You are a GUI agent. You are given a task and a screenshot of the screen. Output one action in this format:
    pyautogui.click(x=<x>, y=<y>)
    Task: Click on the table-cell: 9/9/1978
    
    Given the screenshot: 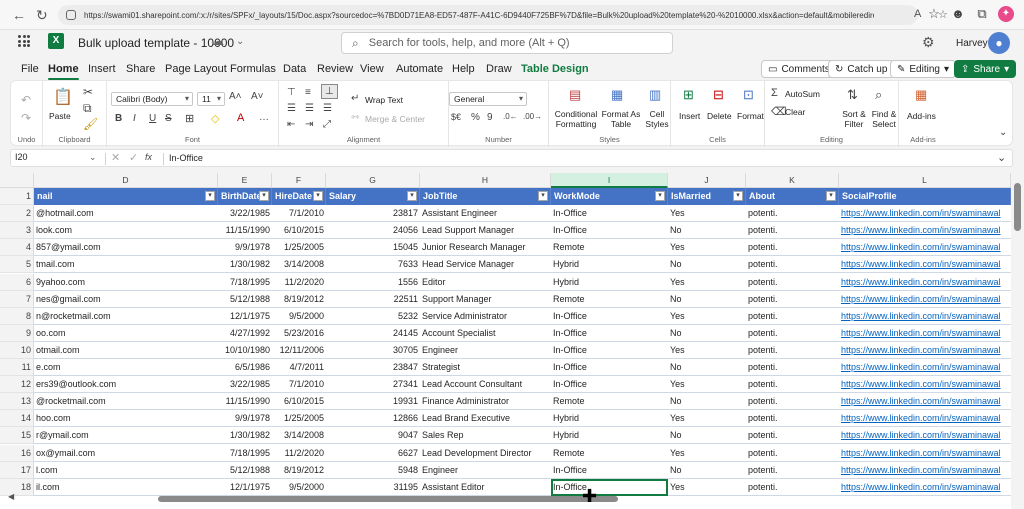 What is the action you would take?
    pyautogui.click(x=245, y=248)
    